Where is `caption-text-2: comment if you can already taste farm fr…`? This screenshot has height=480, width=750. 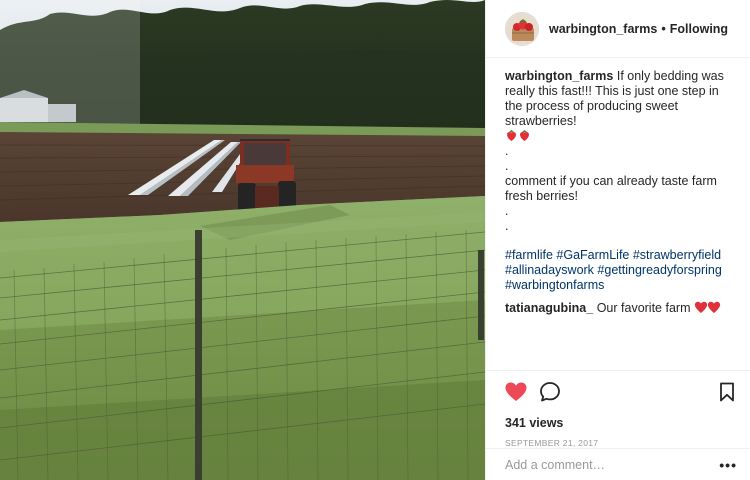
caption-text-2: comment if you can already taste farm fr… is located at coordinates (611, 188).